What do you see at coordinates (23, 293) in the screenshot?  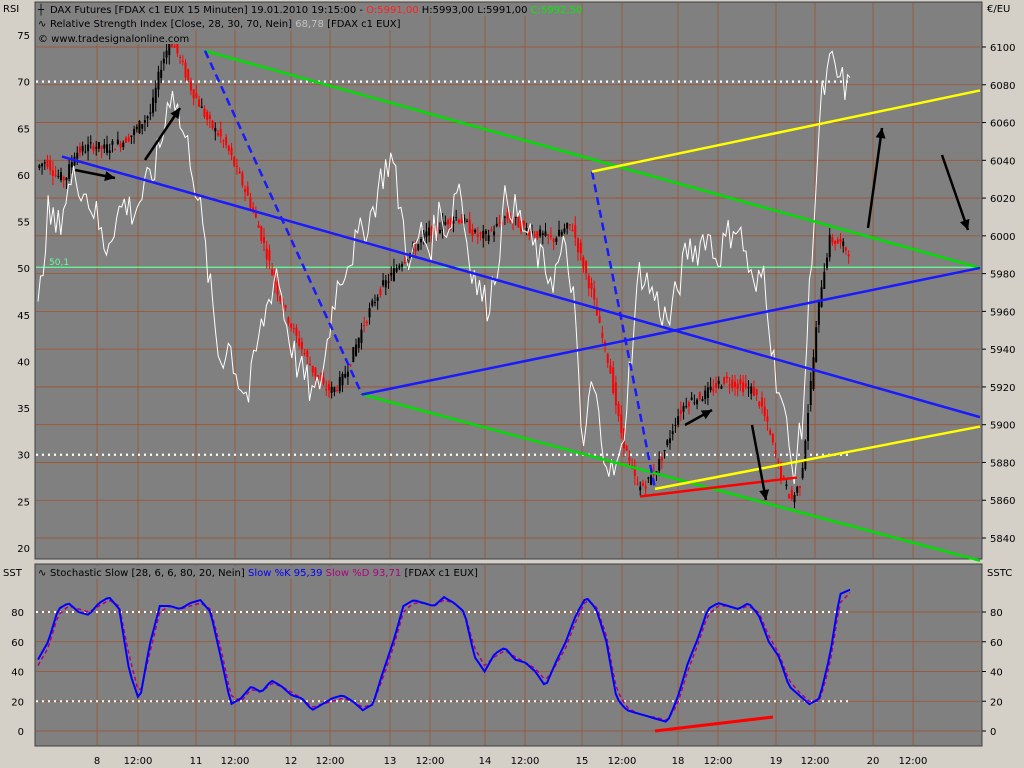 I see `rsi-axis-ticks: 75 70 65 60 55 50 45 40 35 30 25 20` at bounding box center [23, 293].